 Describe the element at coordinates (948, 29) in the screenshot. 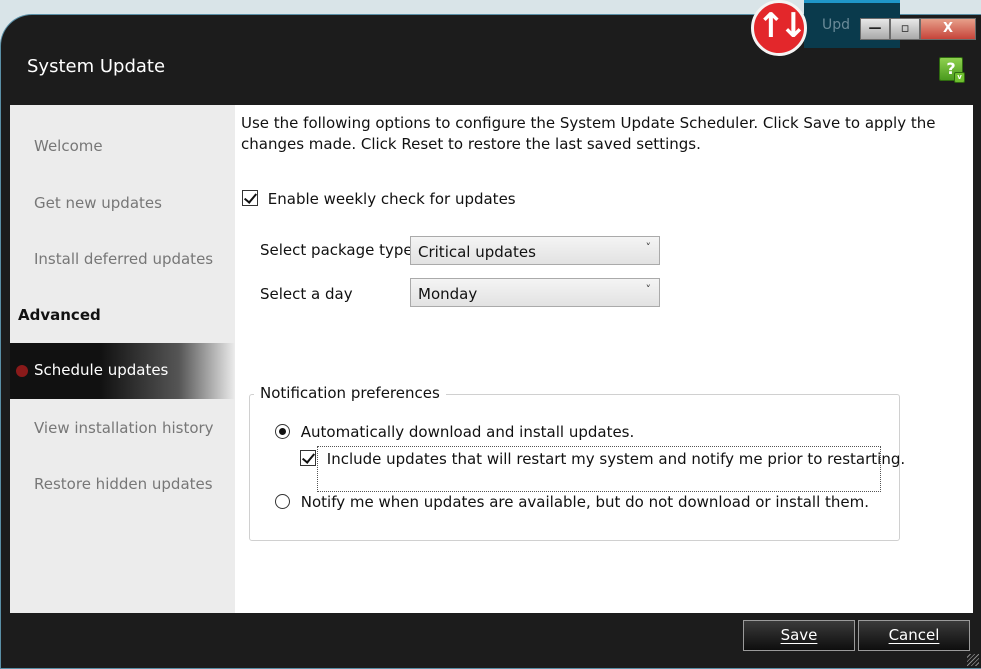

I see `close-button: X` at that location.